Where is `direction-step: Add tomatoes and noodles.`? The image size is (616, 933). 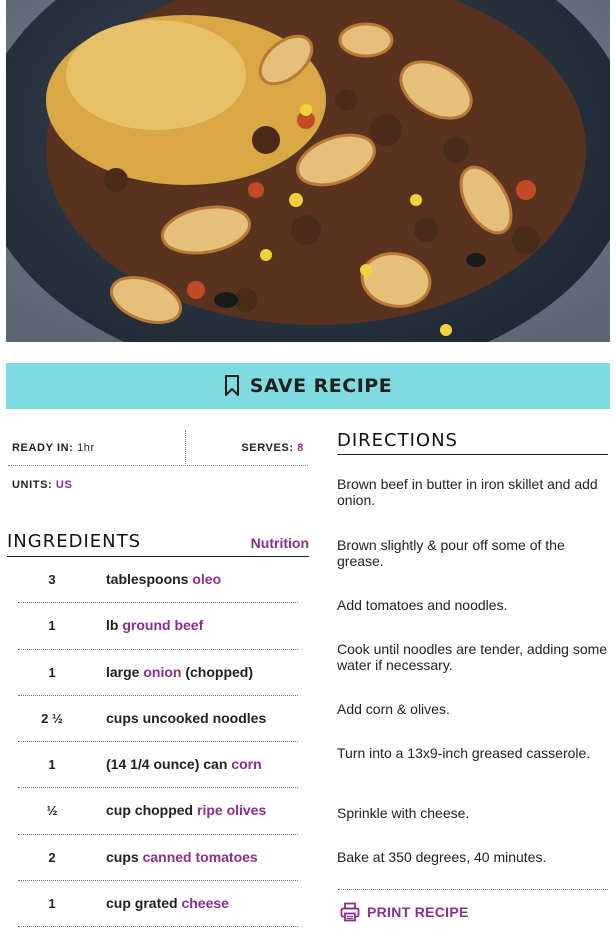 direction-step: Add tomatoes and noodles. is located at coordinates (422, 605).